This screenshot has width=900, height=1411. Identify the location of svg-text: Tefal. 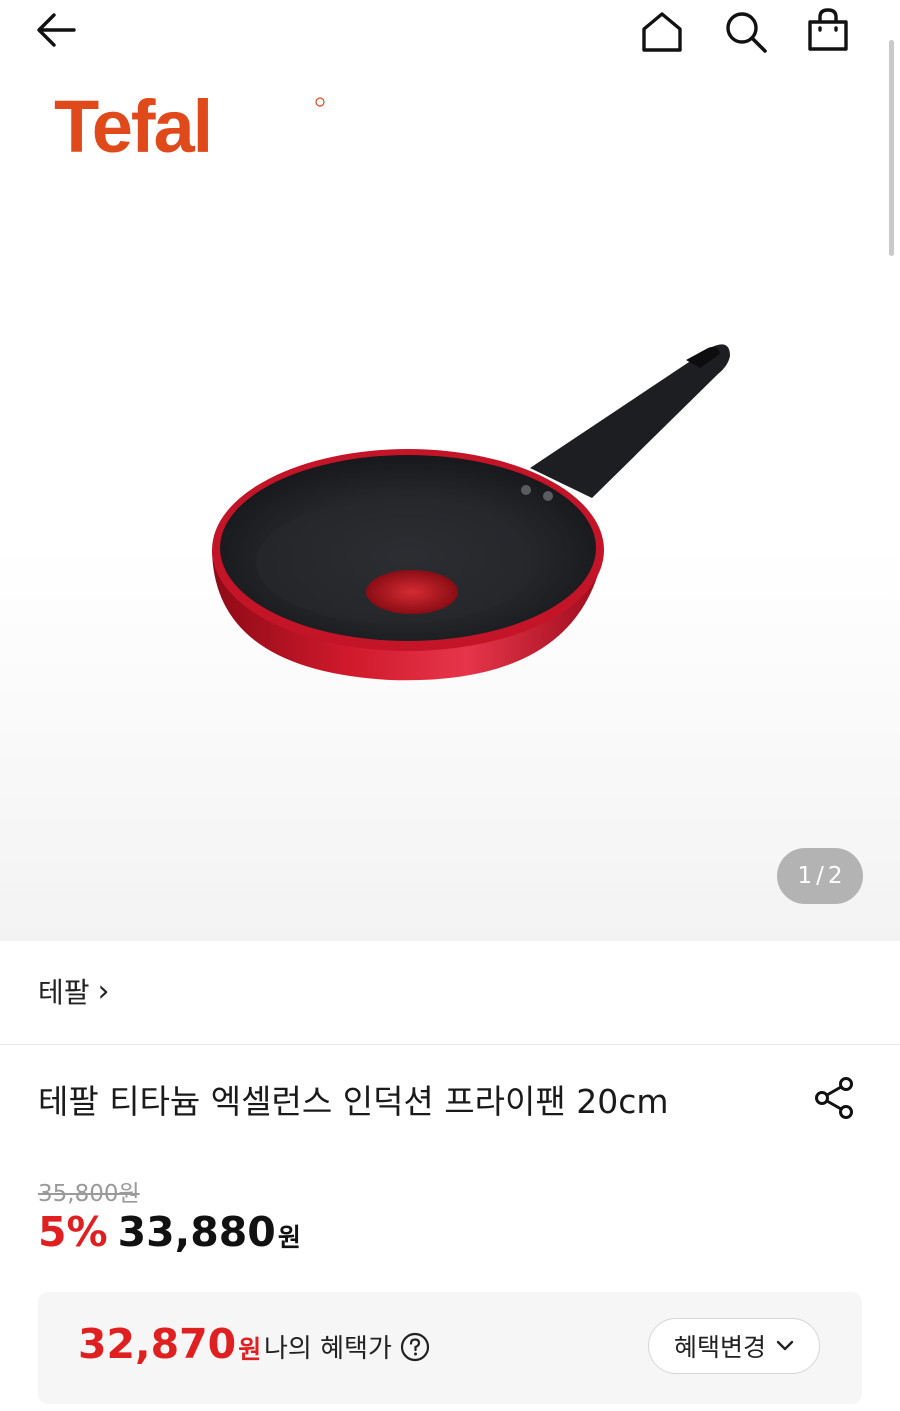
(132, 128).